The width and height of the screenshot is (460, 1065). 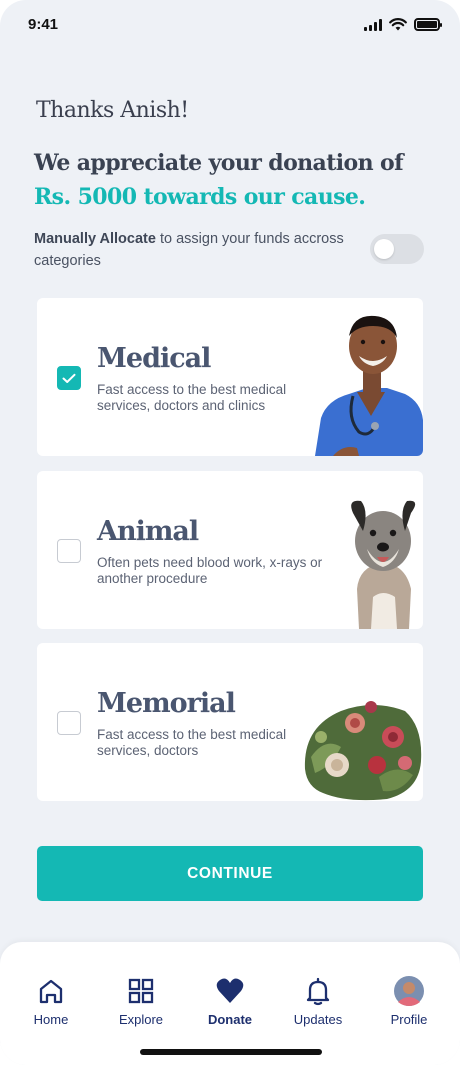 What do you see at coordinates (69, 551) in the screenshot?
I see `animal-checkbox` at bounding box center [69, 551].